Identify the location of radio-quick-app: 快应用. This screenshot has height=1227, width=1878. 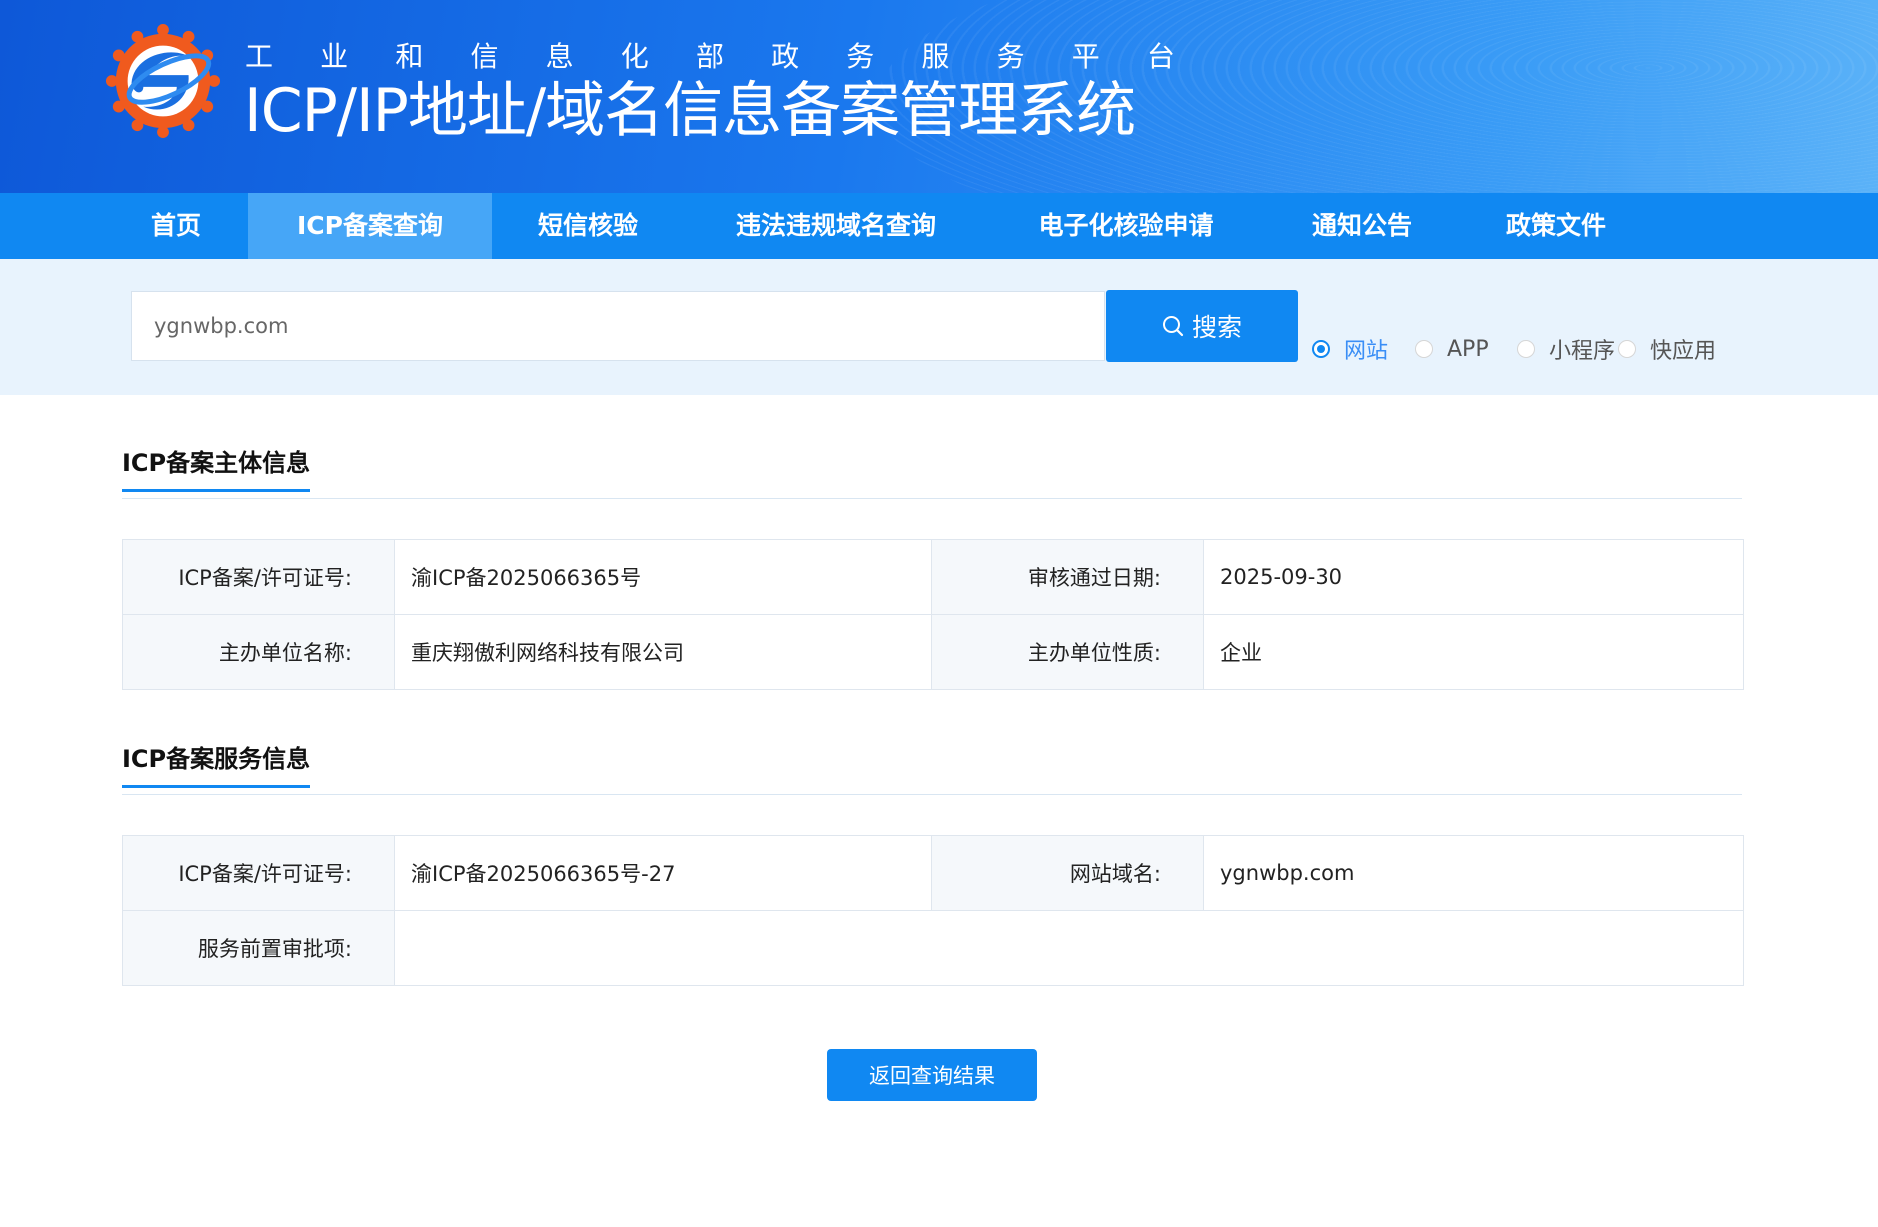
(1667, 349).